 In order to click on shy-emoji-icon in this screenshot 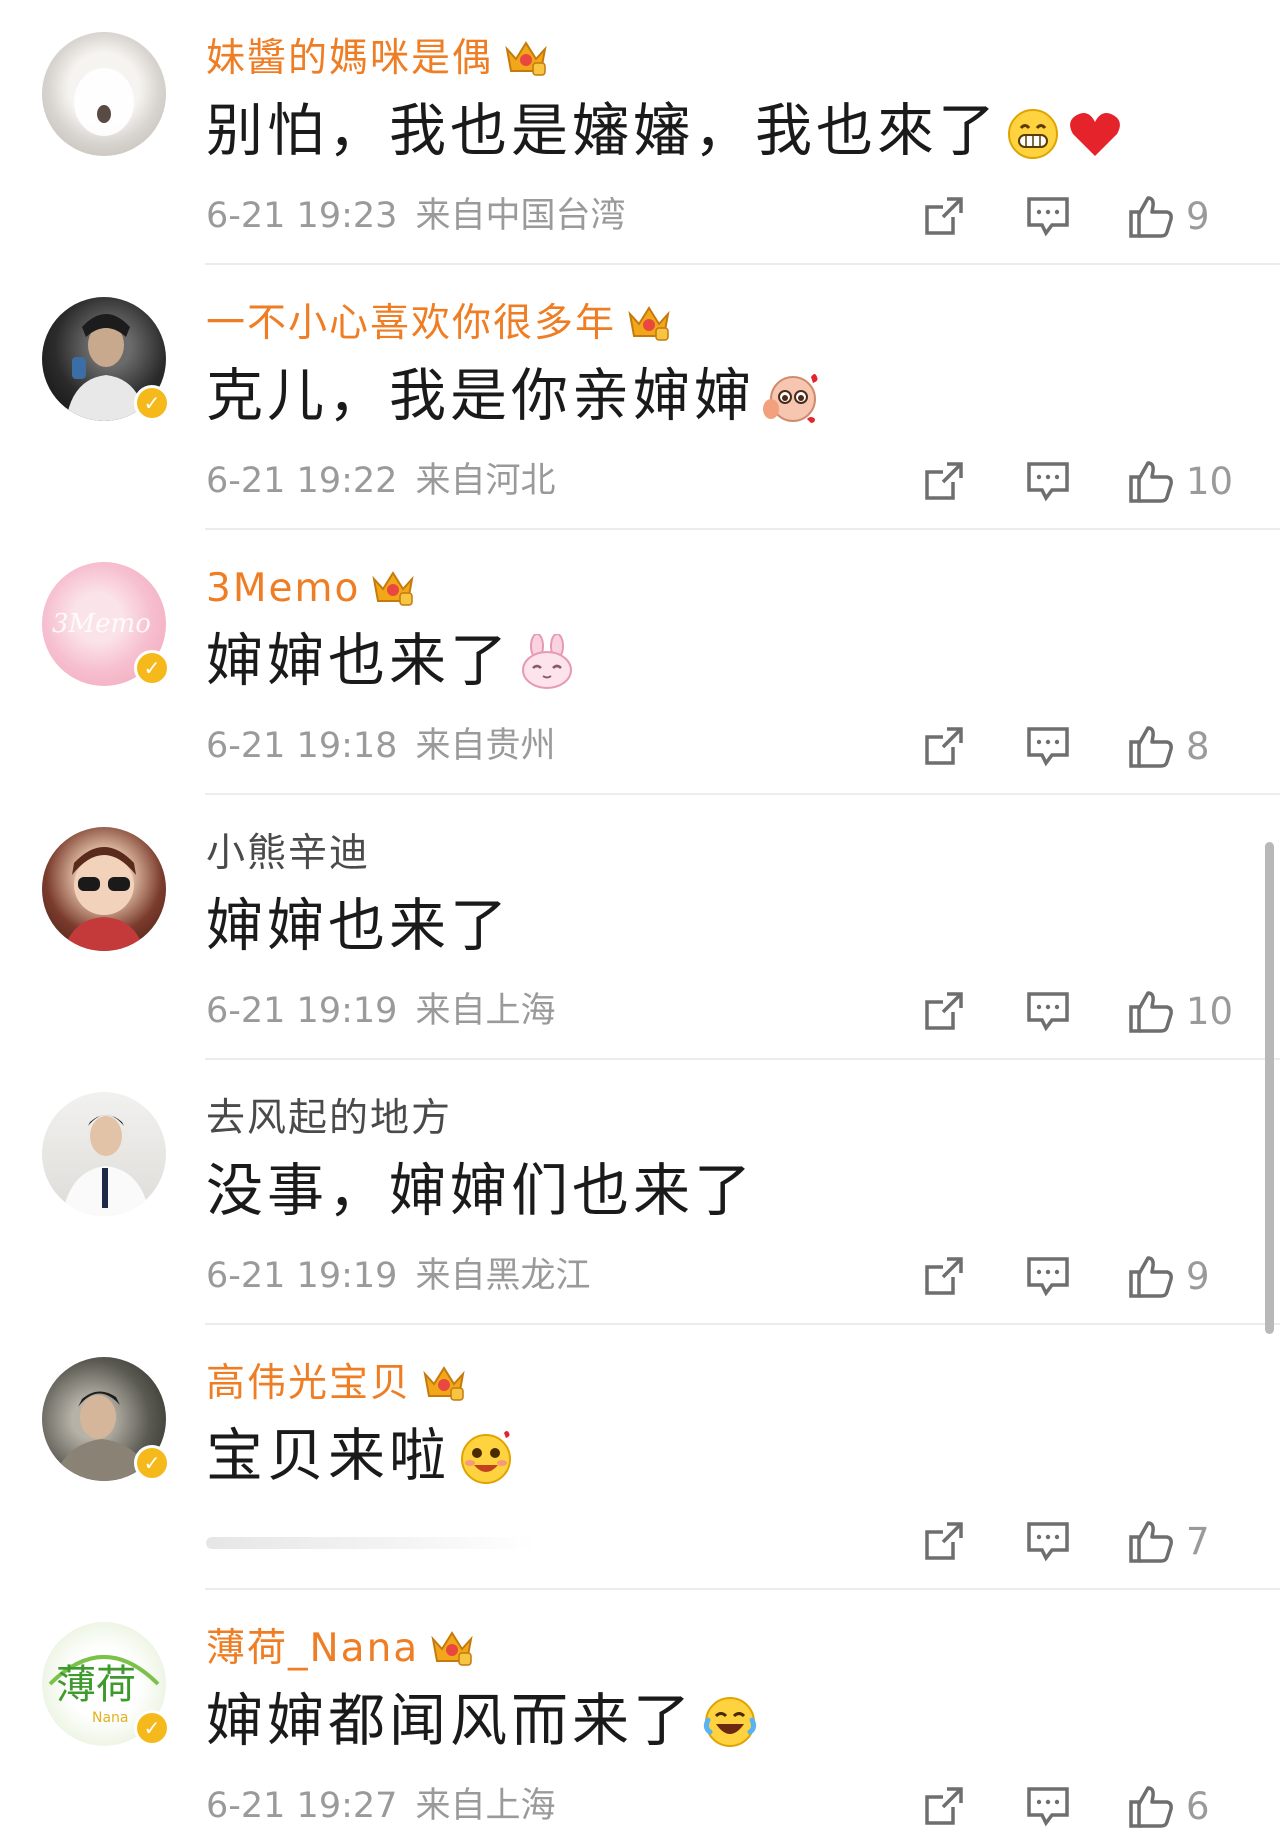, I will do `click(791, 405)`.